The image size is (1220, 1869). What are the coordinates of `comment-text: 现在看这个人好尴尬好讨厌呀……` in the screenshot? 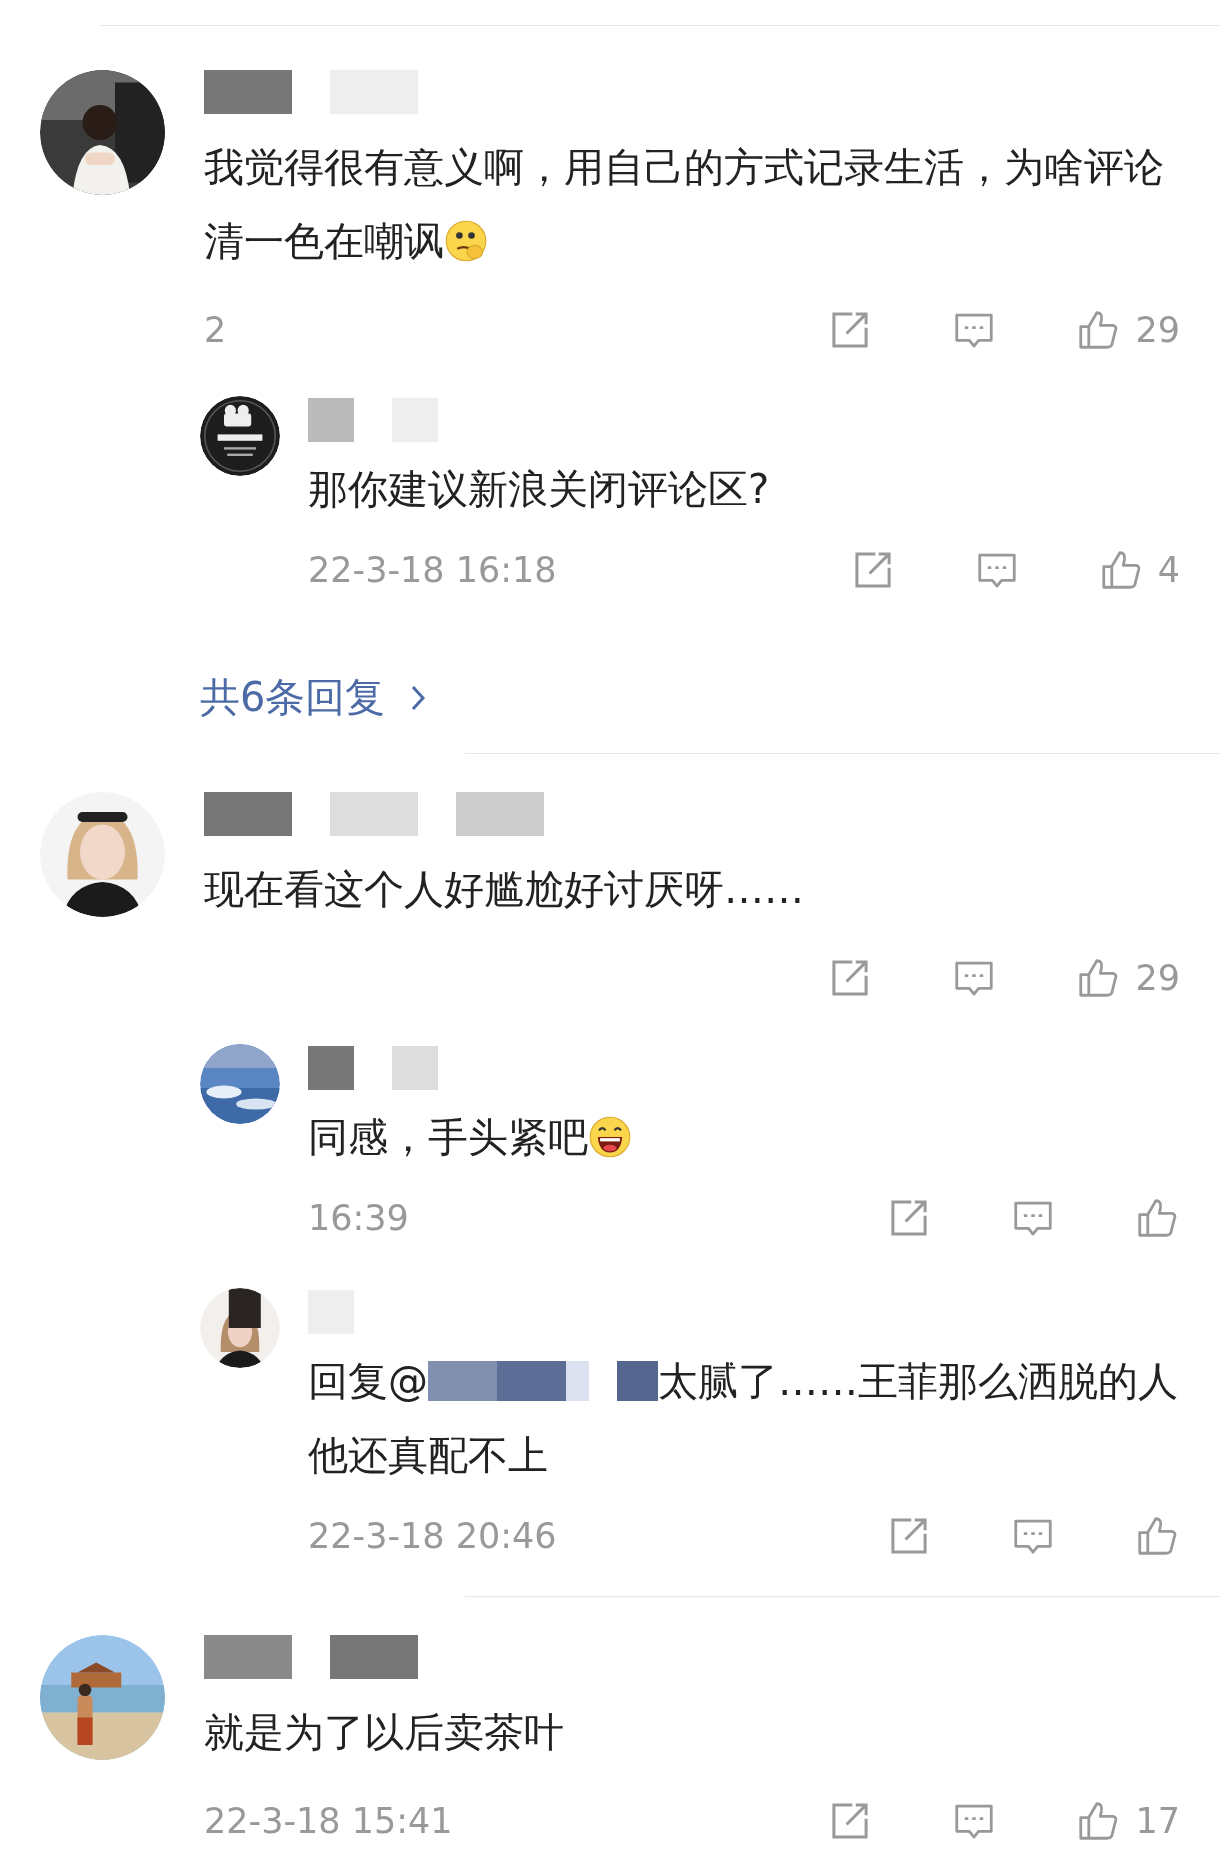 It's located at (504, 889).